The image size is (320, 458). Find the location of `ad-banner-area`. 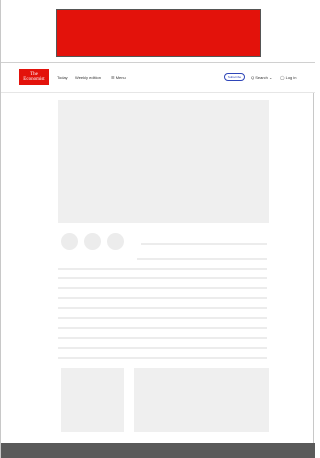

ad-banner-area is located at coordinates (158, 31).